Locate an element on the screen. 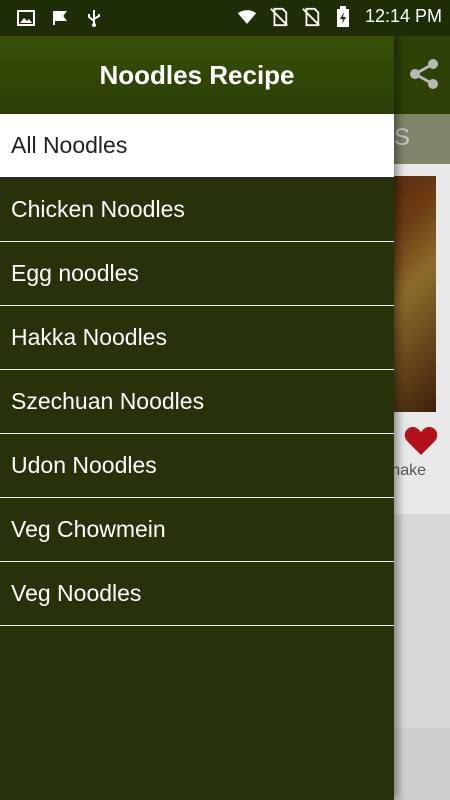 The width and height of the screenshot is (450, 800). drawer-header: Noodles Recipe is located at coordinates (197, 75).